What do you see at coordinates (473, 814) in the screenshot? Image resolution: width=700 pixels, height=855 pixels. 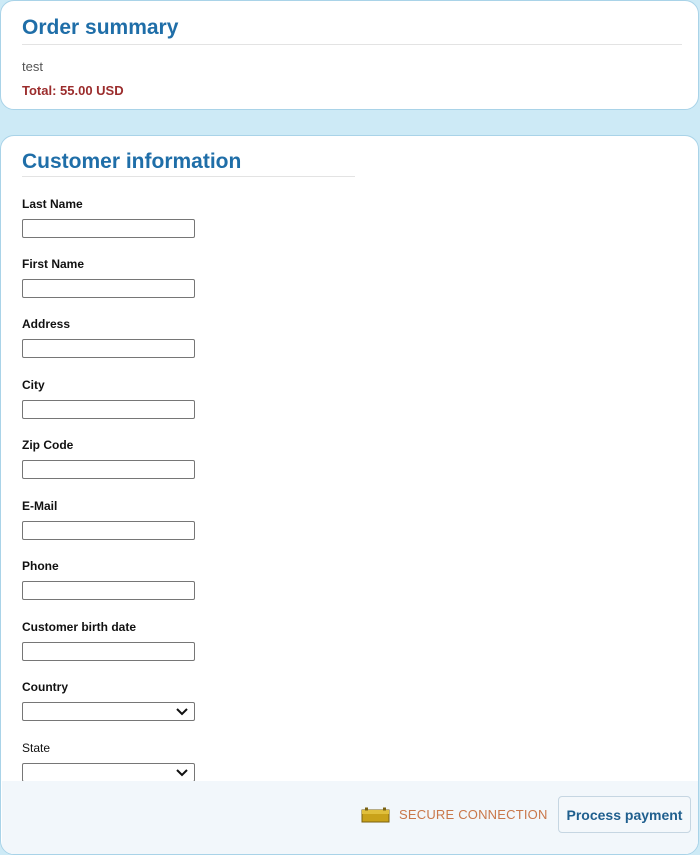 I see `secure-connection-label: SECURE CONNECTION` at bounding box center [473, 814].